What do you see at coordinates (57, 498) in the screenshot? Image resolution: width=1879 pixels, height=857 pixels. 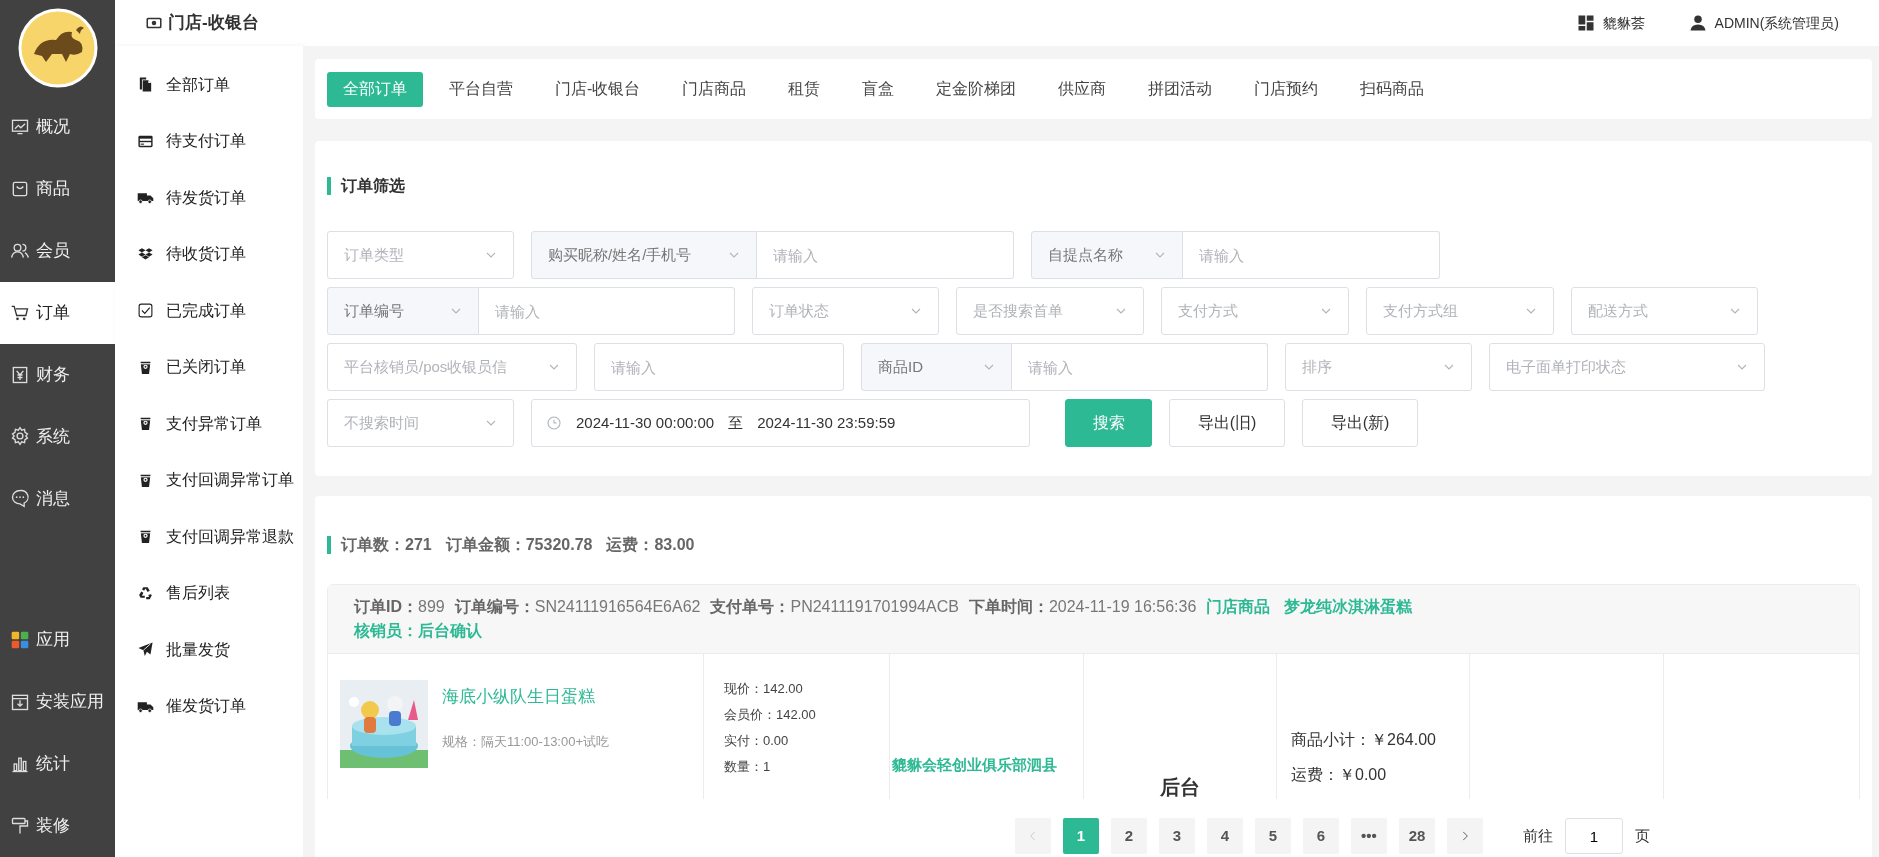 I see `nav-item: 消息` at bounding box center [57, 498].